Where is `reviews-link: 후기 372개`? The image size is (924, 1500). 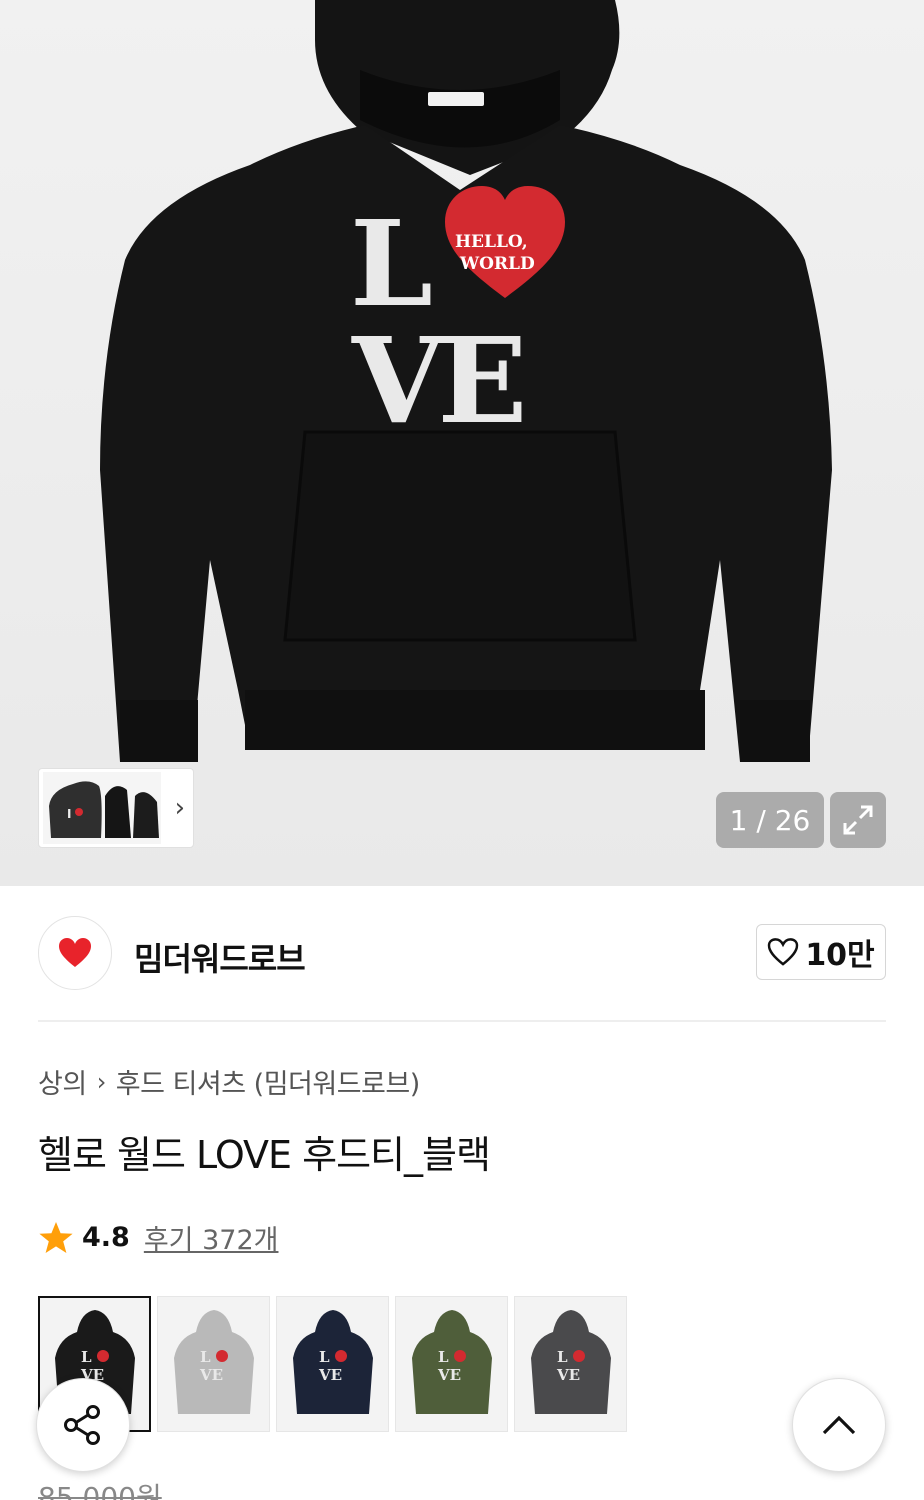
reviews-link: 후기 372개 is located at coordinates (211, 1237).